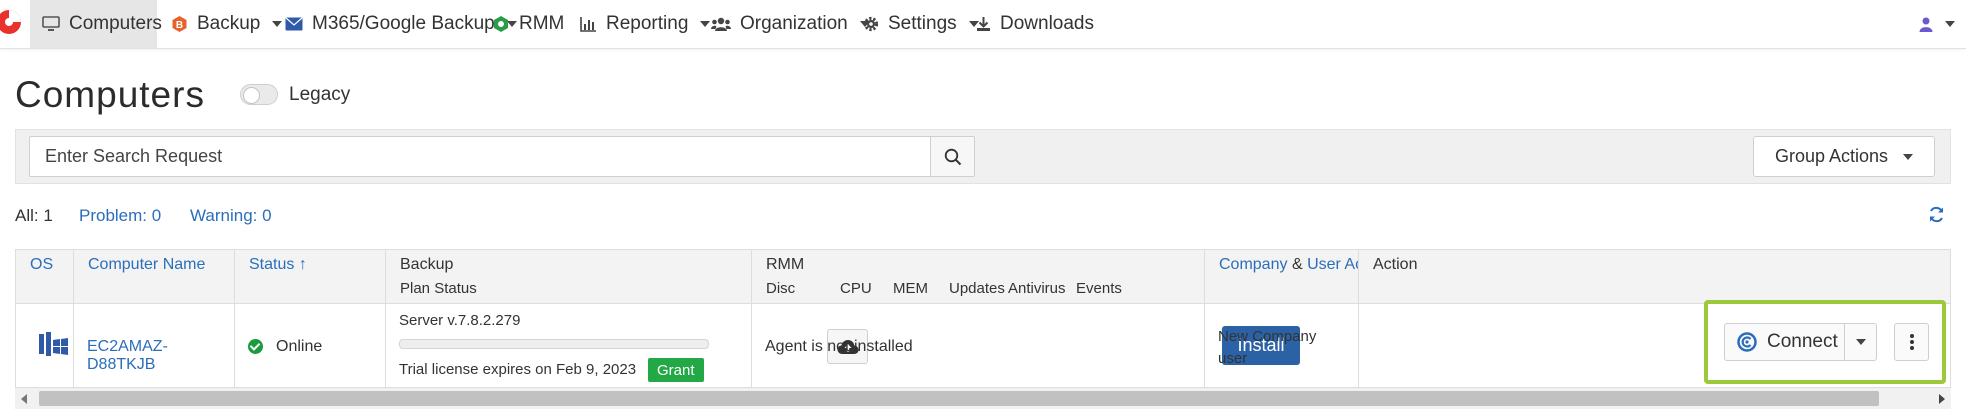  I want to click on nav-computers-label: Computers, so click(115, 23).